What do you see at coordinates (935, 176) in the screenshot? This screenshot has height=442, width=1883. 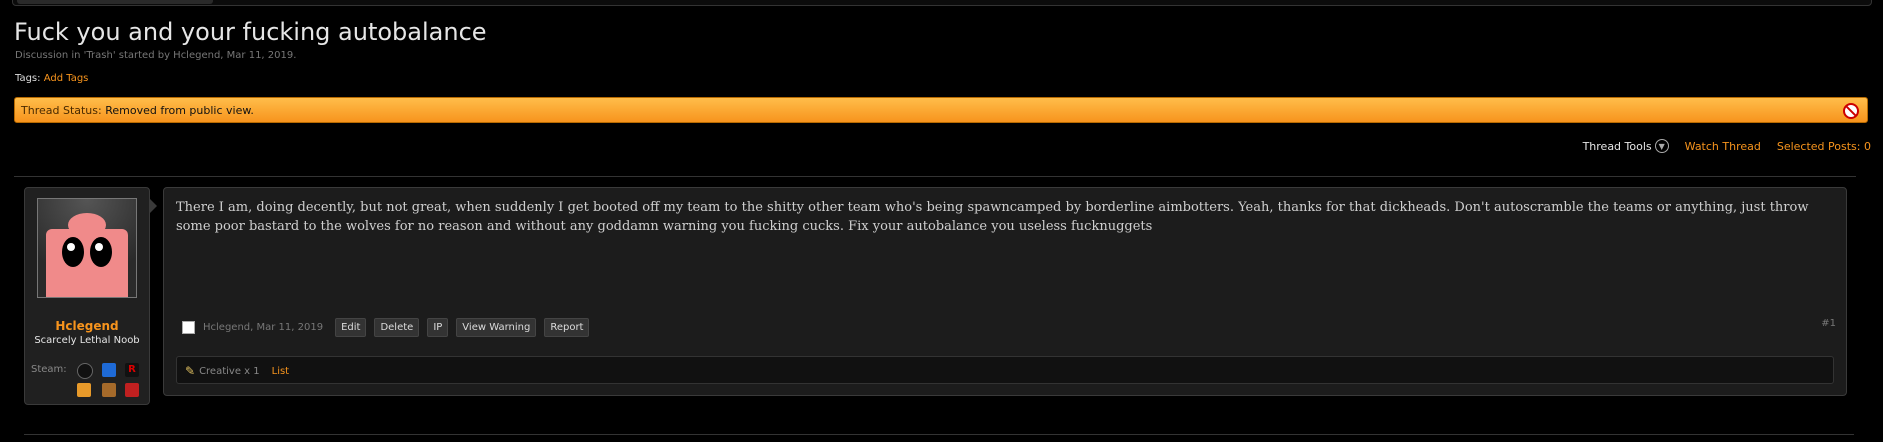 I see `divider` at bounding box center [935, 176].